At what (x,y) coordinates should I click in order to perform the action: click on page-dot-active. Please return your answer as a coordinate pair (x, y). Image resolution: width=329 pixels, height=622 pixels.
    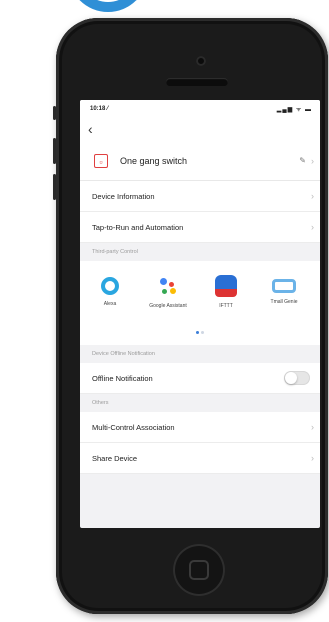
    Looking at the image, I should click on (197, 332).